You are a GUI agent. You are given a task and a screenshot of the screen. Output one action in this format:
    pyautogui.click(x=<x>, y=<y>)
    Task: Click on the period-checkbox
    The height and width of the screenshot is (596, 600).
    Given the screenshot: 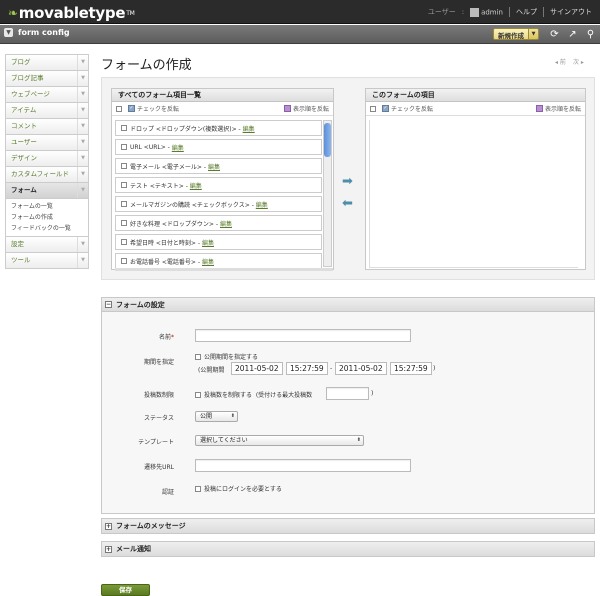 What is the action you would take?
    pyautogui.click(x=198, y=356)
    